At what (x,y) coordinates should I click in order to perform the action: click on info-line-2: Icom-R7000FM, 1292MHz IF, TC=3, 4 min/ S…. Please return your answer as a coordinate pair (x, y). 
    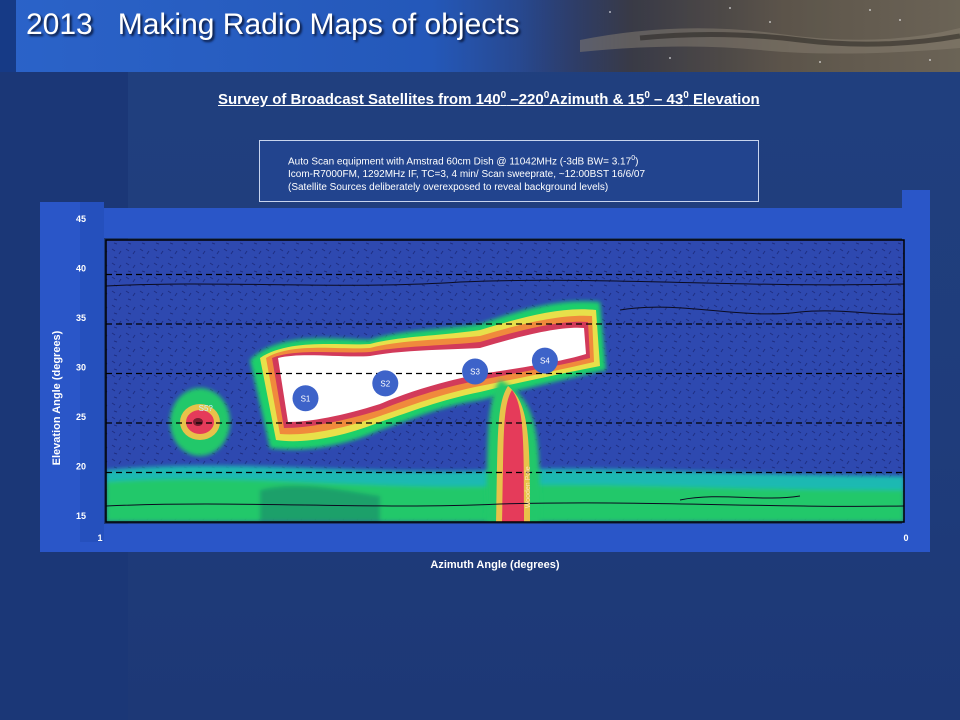
    Looking at the image, I should click on (467, 175).